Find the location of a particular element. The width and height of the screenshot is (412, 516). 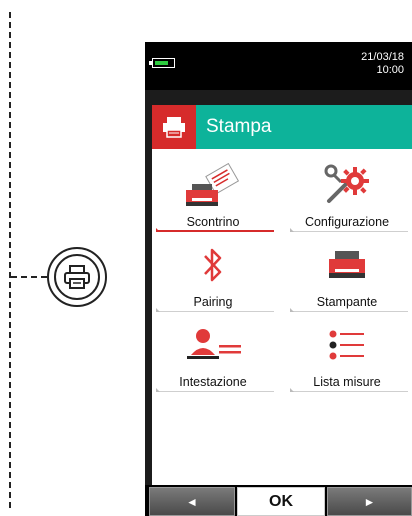

battery-icon is located at coordinates (162, 63).